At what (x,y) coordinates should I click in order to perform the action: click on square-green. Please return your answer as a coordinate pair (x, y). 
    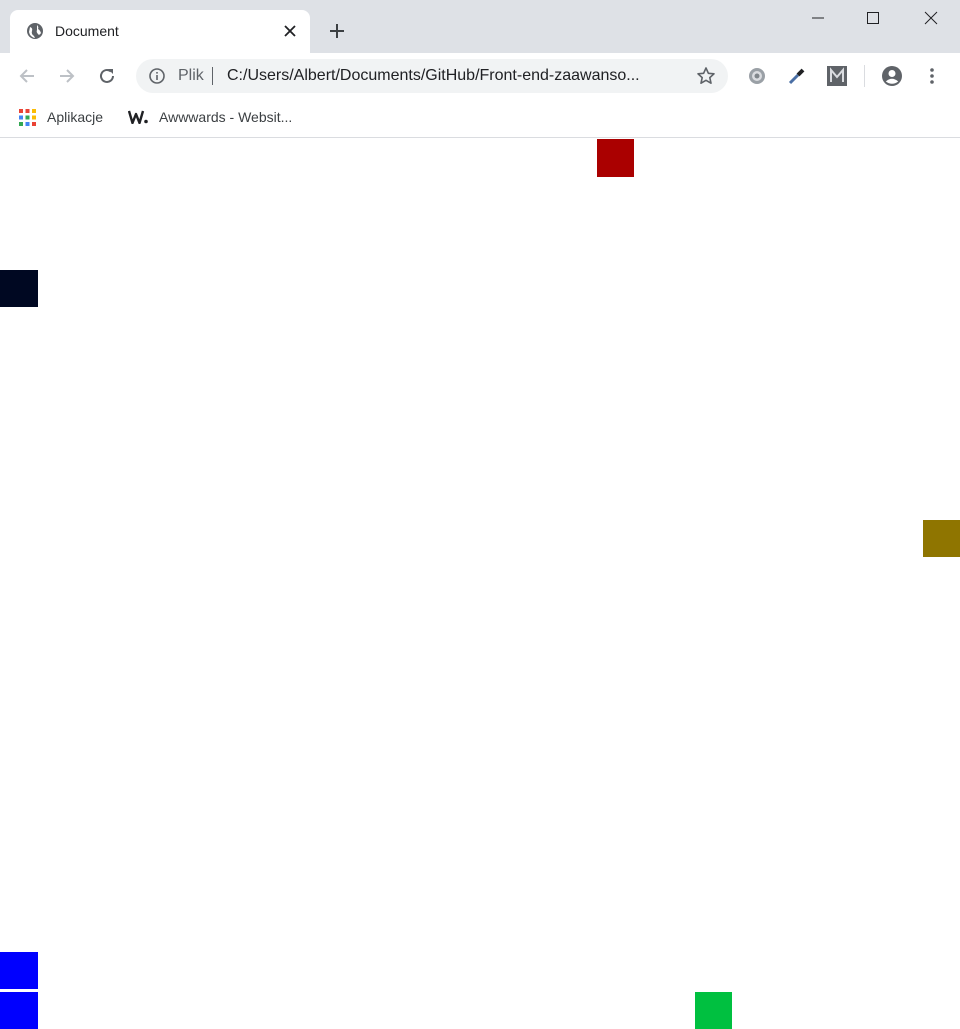
    Looking at the image, I should click on (713, 1010).